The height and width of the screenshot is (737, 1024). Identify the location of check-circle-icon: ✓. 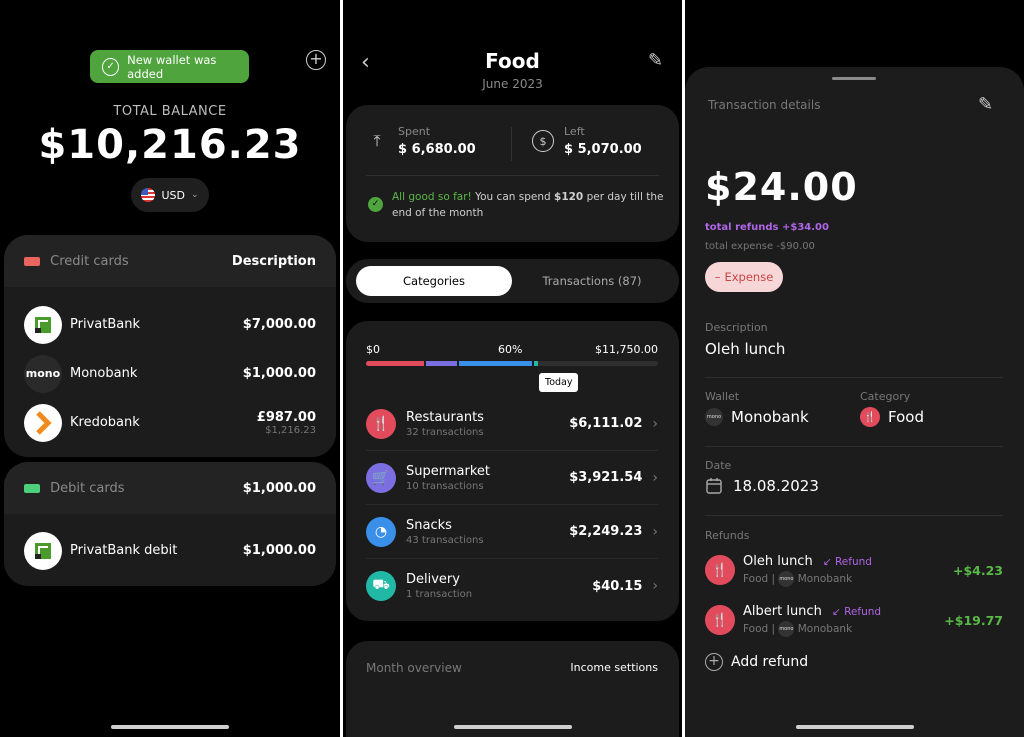
(375, 204).